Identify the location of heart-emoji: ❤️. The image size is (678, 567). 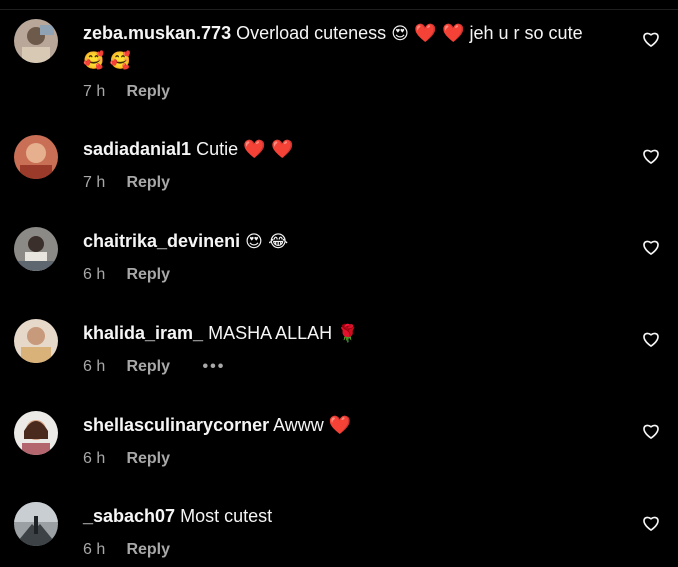
(340, 425).